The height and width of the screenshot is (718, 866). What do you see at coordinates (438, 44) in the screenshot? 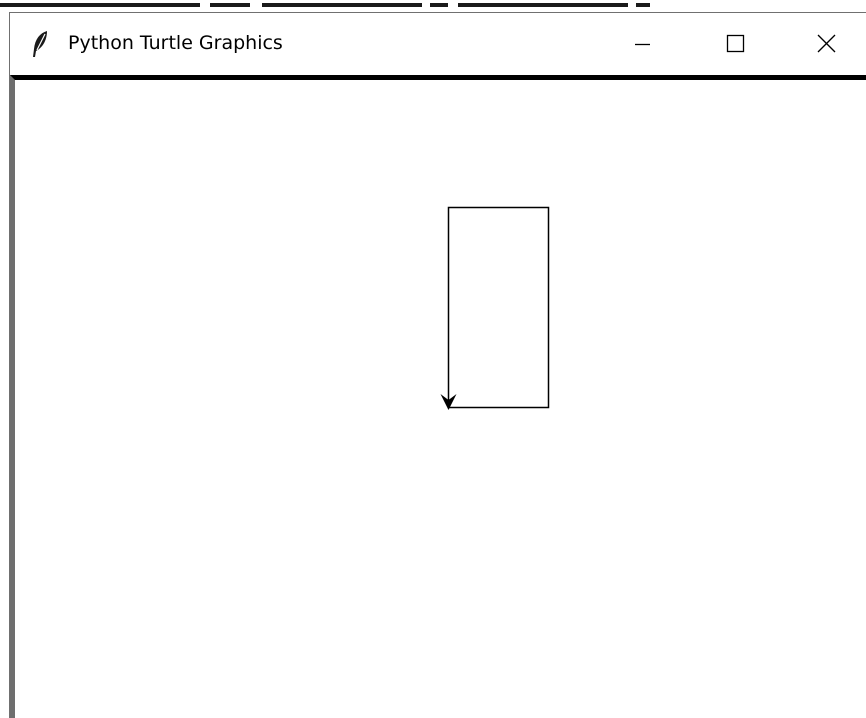
I see `title-bar: Python Turtle Graphics` at bounding box center [438, 44].